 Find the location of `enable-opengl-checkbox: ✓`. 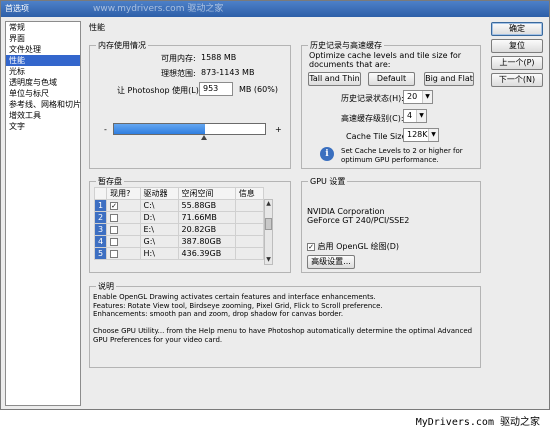

enable-opengl-checkbox: ✓ is located at coordinates (311, 246).